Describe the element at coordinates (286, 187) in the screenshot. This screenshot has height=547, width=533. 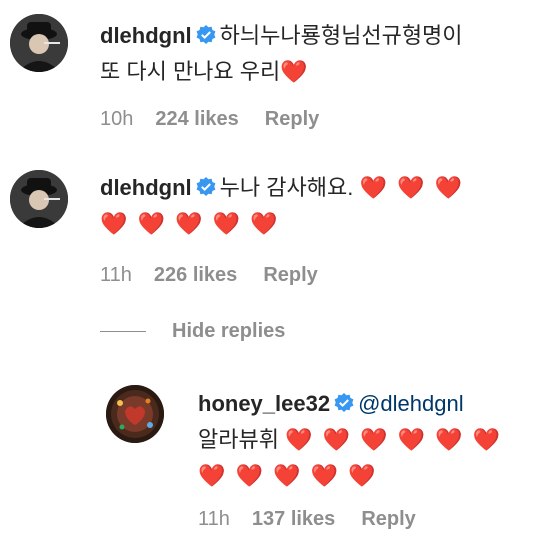
I see `comment-text: 누나 감사해요.` at that location.